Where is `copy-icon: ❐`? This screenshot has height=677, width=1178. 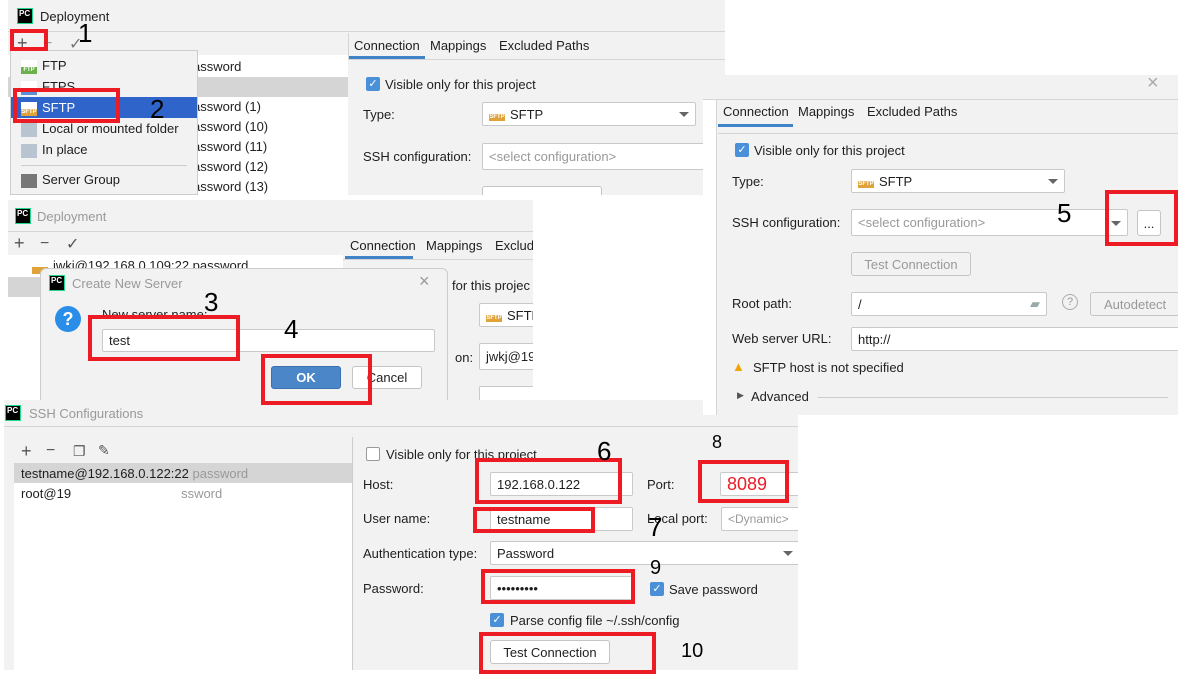 copy-icon: ❐ is located at coordinates (79, 451).